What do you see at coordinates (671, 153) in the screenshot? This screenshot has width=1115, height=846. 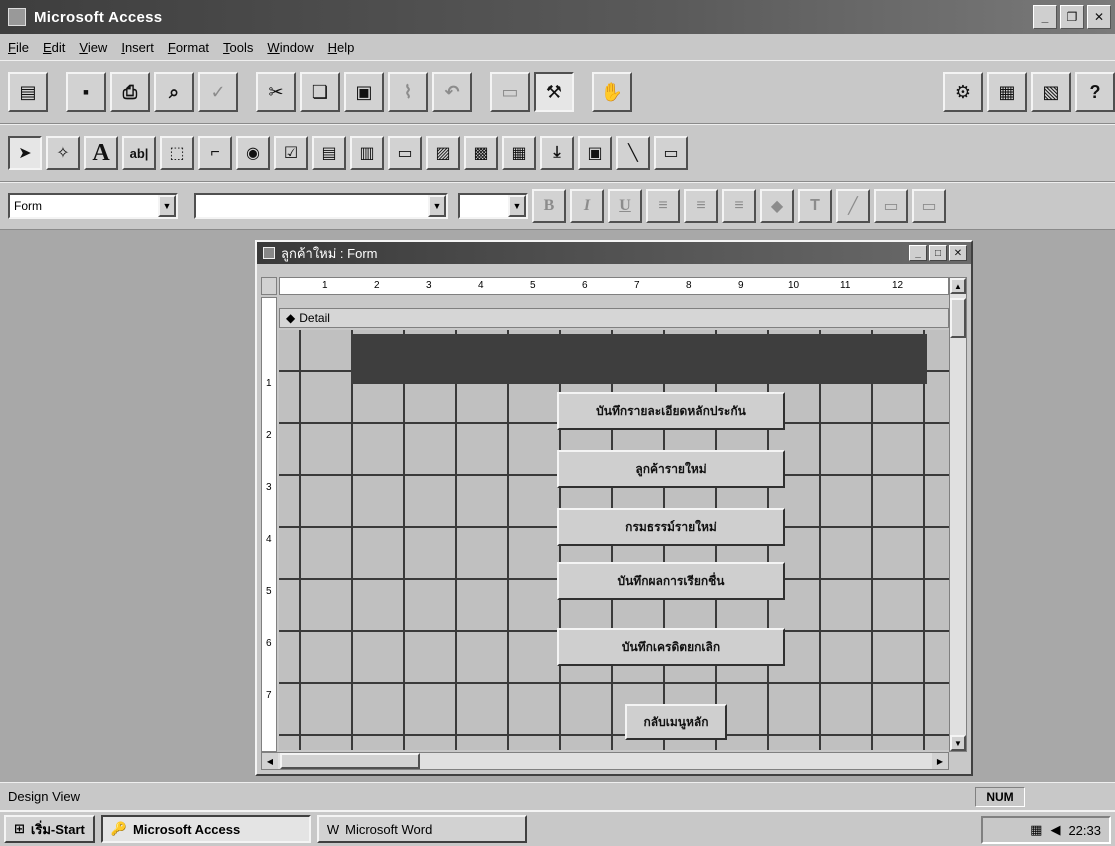 I see `rectangle-icon: ▭` at bounding box center [671, 153].